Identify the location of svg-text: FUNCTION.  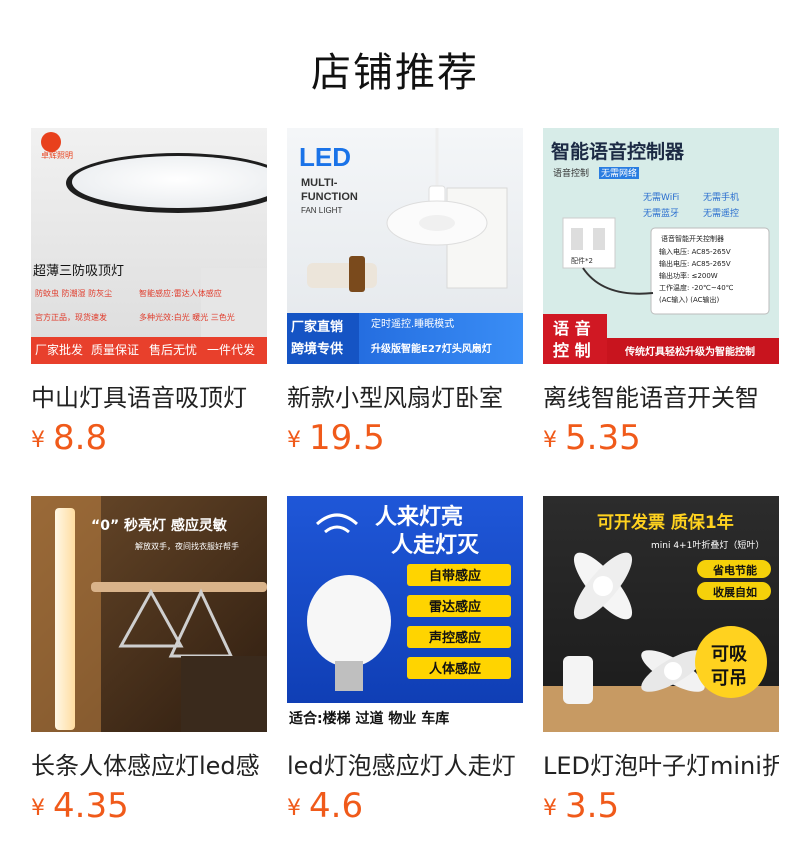
(329, 197).